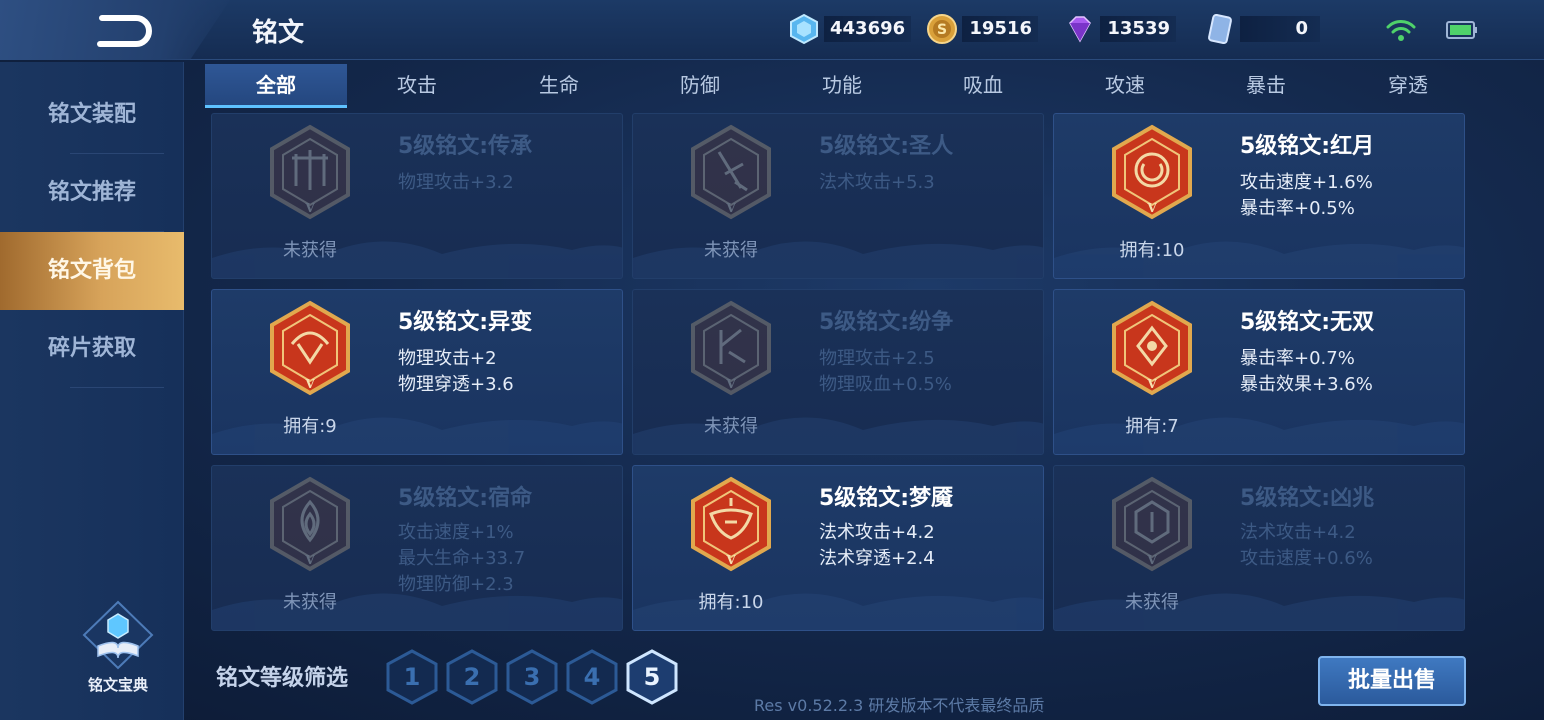 The height and width of the screenshot is (720, 1544). I want to click on inscription-attr: 物理攻击+2, so click(447, 358).